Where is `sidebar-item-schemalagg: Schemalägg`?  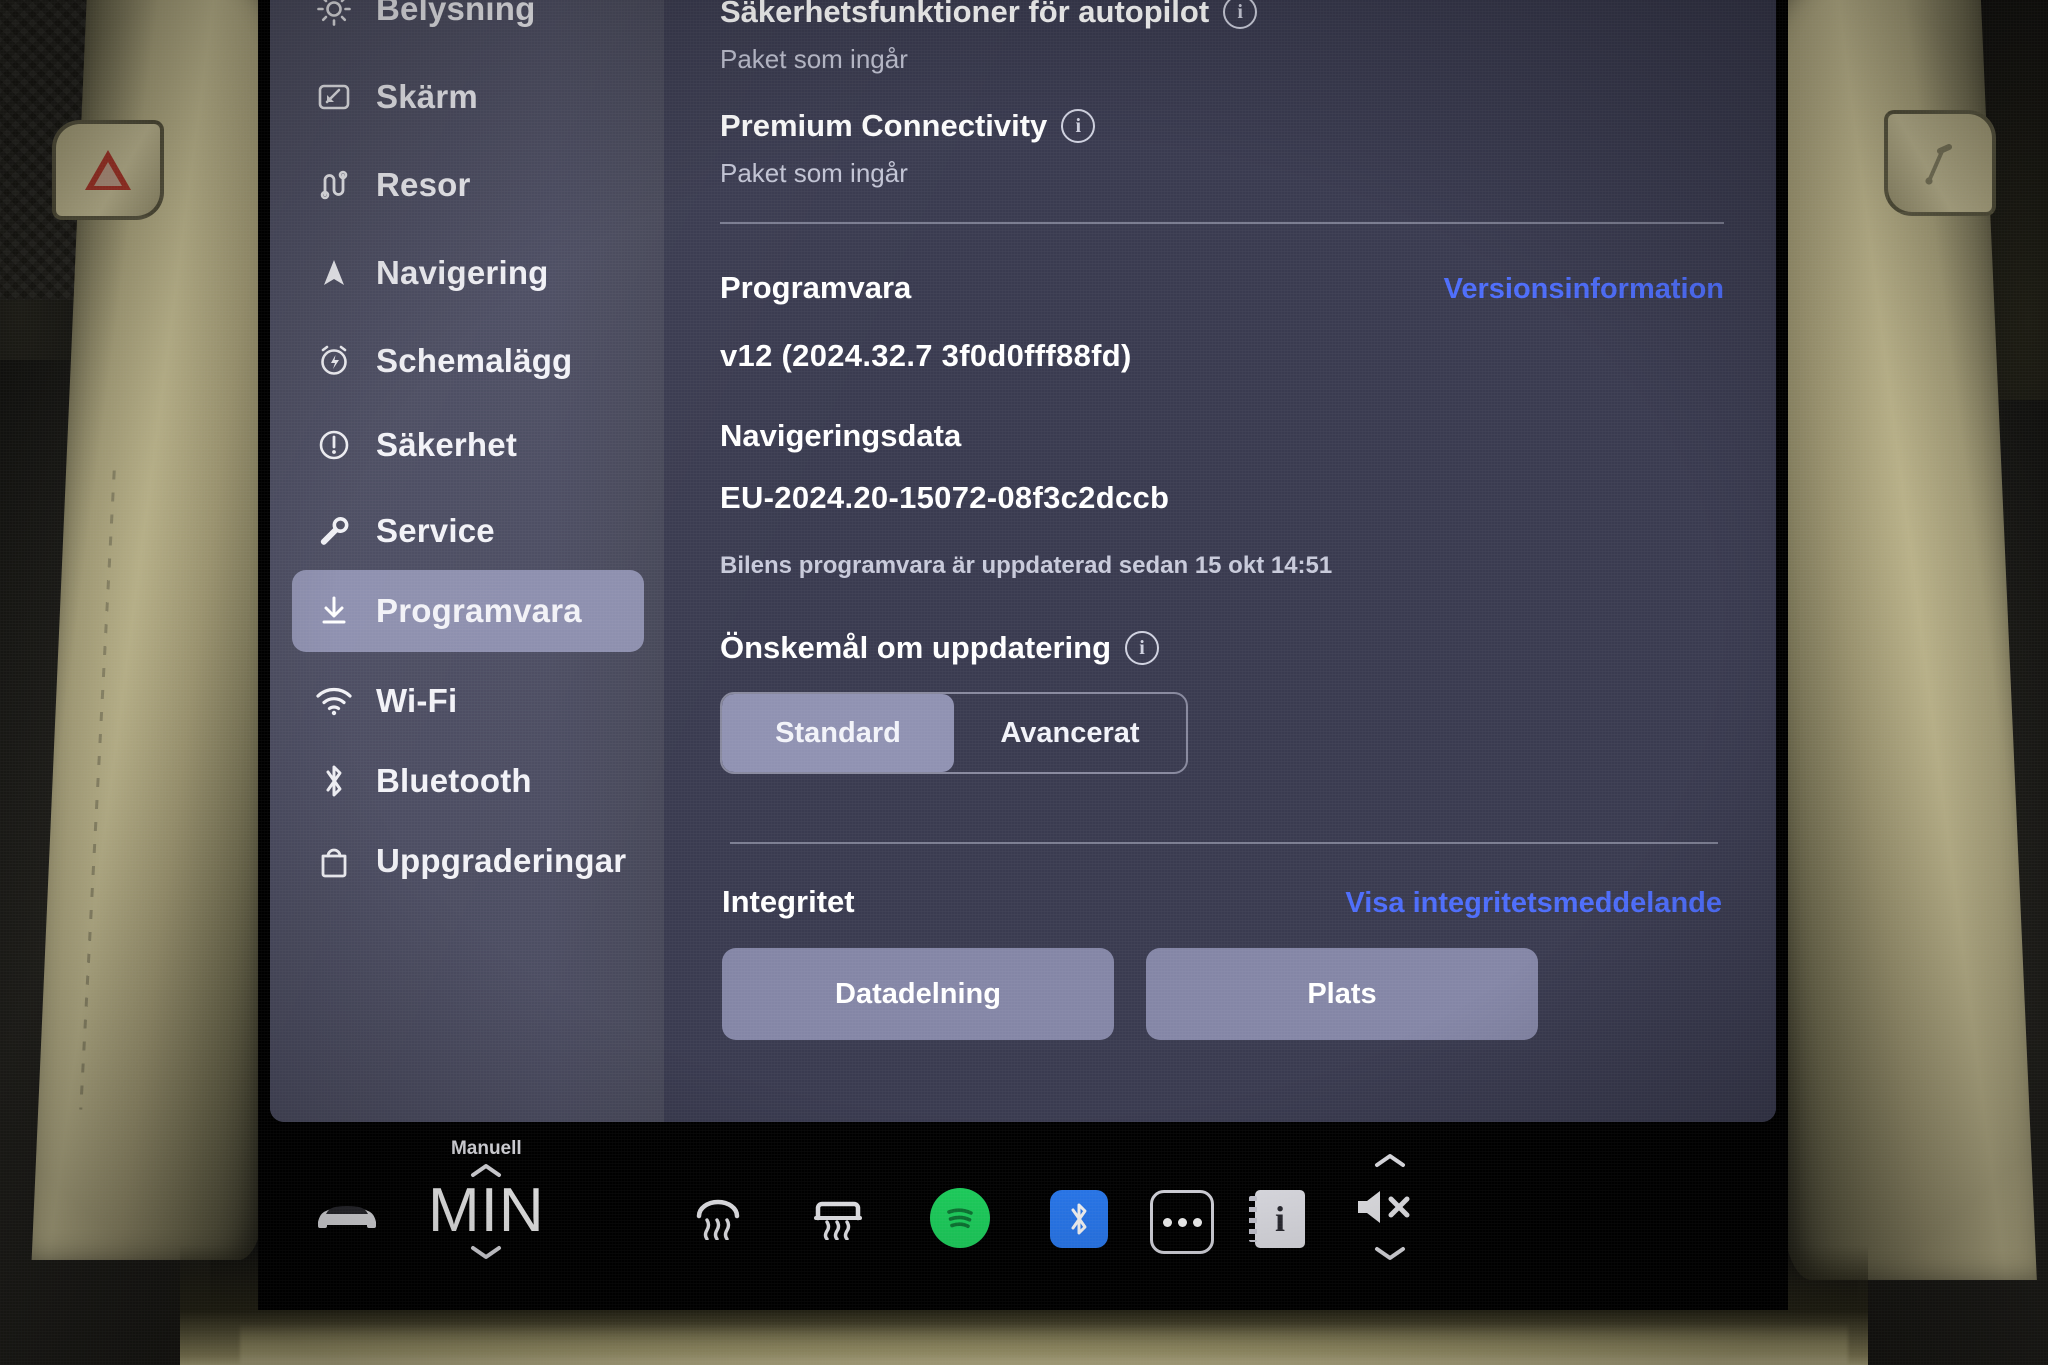 sidebar-item-schemalagg: Schemalägg is located at coordinates (468, 361).